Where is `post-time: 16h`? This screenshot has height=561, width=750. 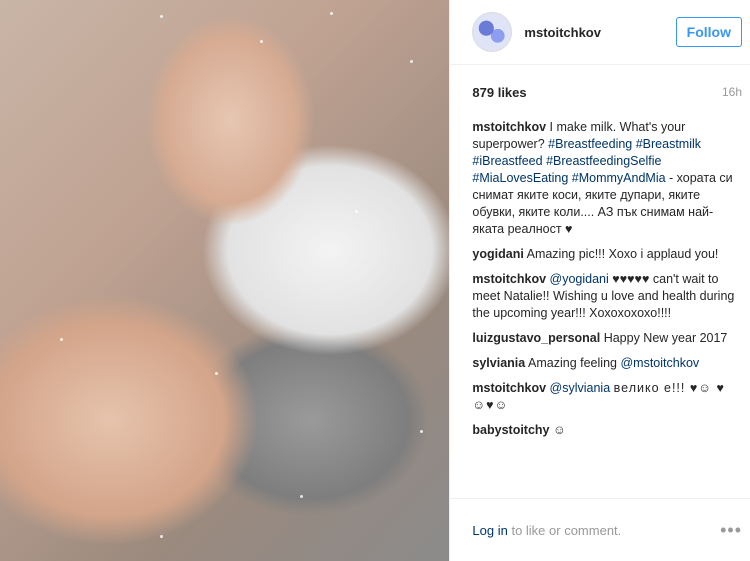
post-time: 16h is located at coordinates (732, 92).